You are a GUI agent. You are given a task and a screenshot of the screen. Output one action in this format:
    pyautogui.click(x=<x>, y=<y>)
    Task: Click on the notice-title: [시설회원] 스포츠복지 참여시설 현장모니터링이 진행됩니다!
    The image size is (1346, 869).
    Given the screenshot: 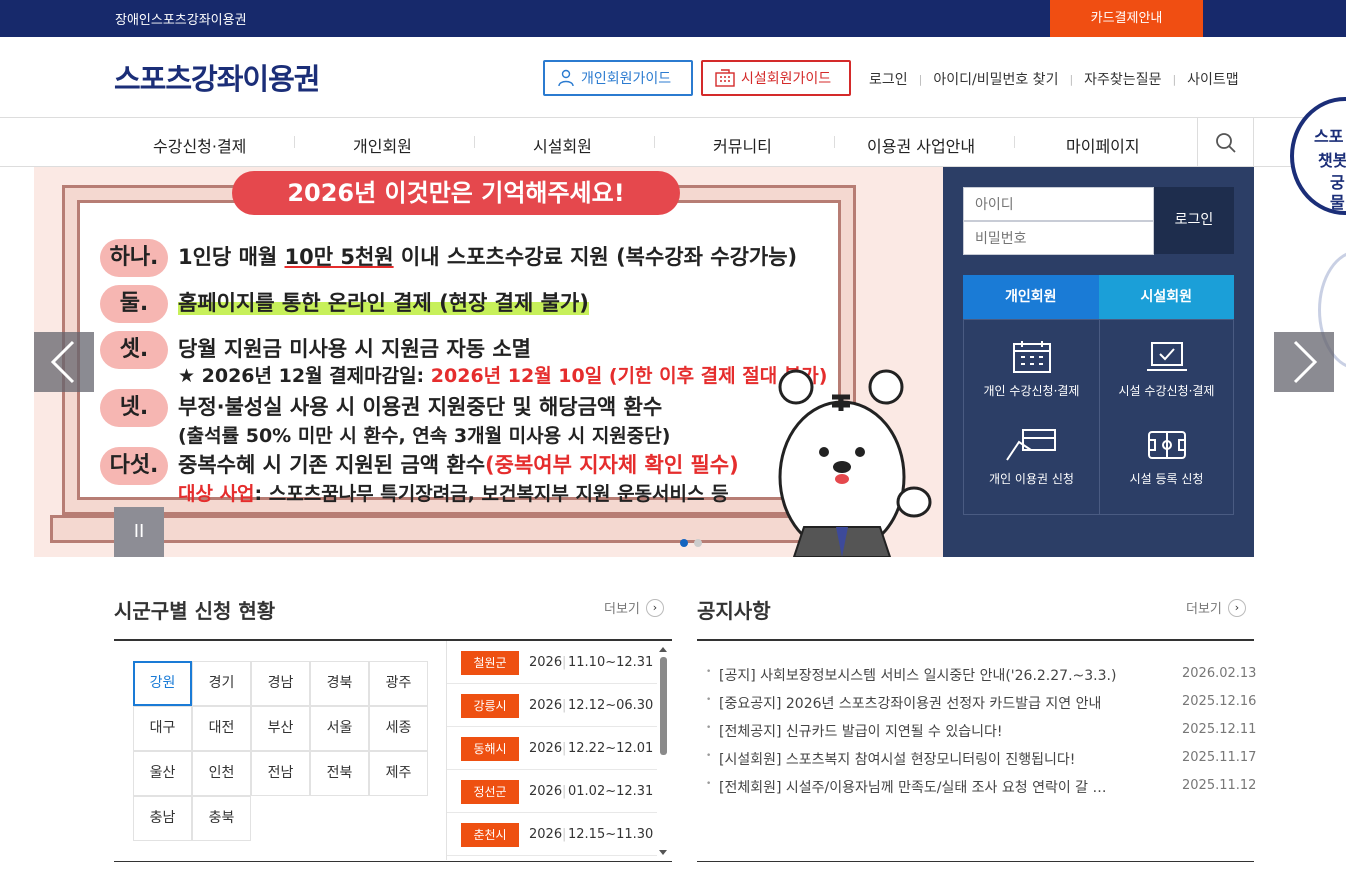 What is the action you would take?
    pyautogui.click(x=929, y=759)
    